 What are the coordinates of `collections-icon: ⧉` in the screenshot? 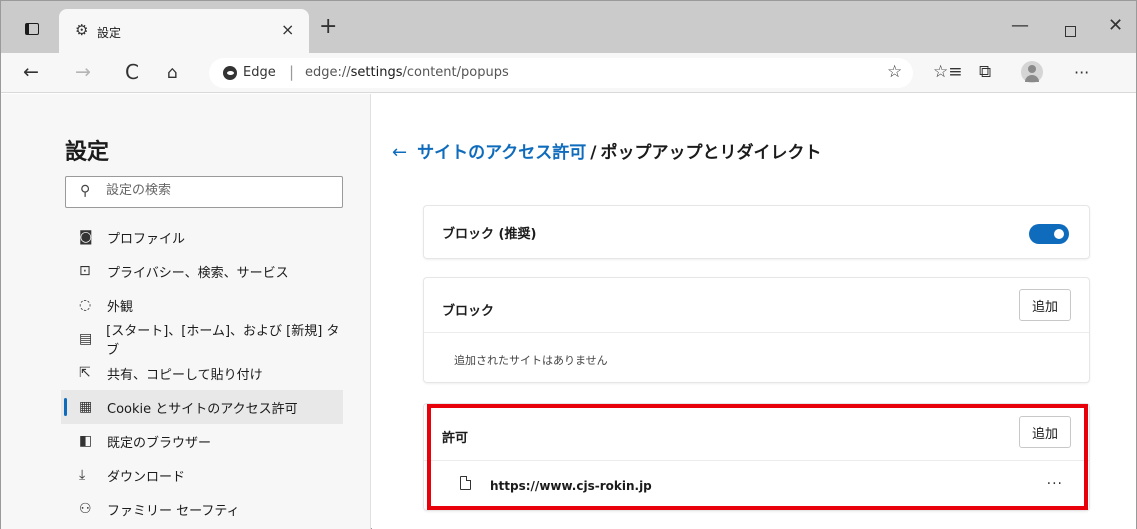 It's located at (985, 72).